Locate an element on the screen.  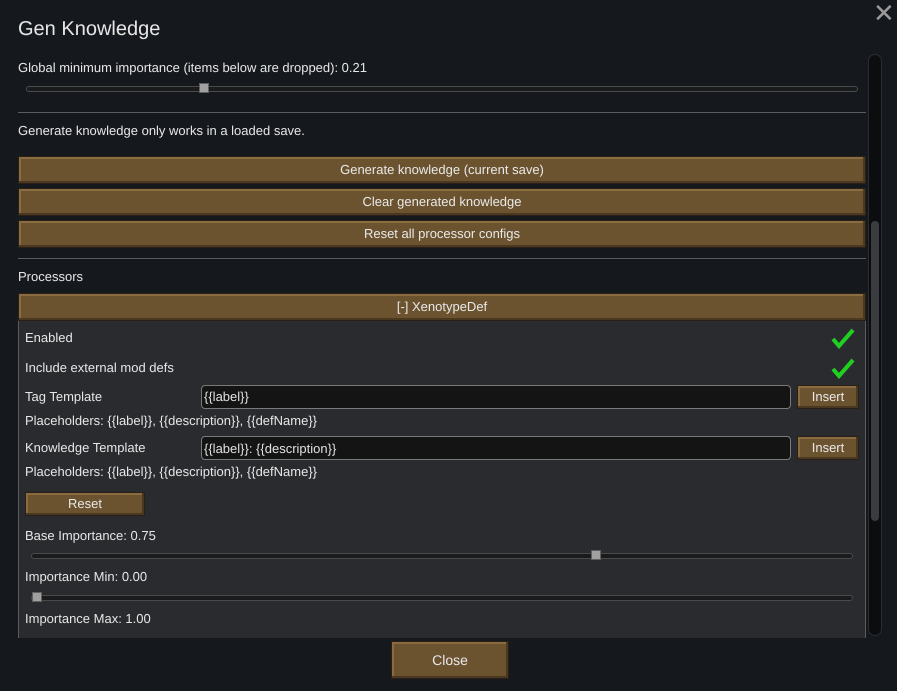
close-button: Close is located at coordinates (450, 660).